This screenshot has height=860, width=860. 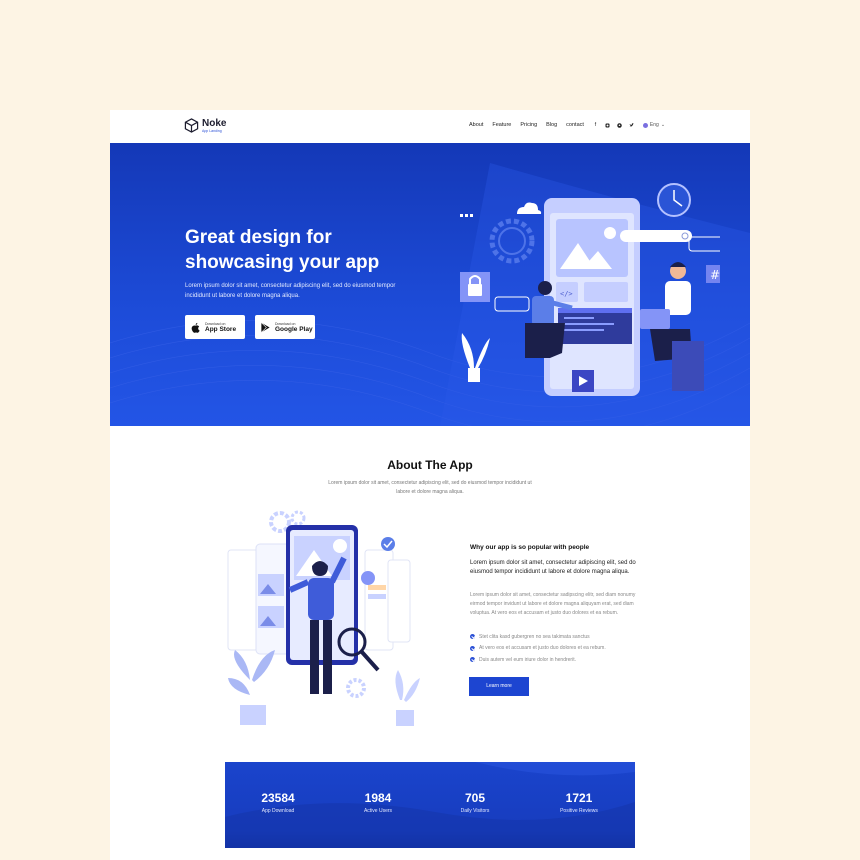 What do you see at coordinates (613, 125) in the screenshot?
I see `social-links: f` at bounding box center [613, 125].